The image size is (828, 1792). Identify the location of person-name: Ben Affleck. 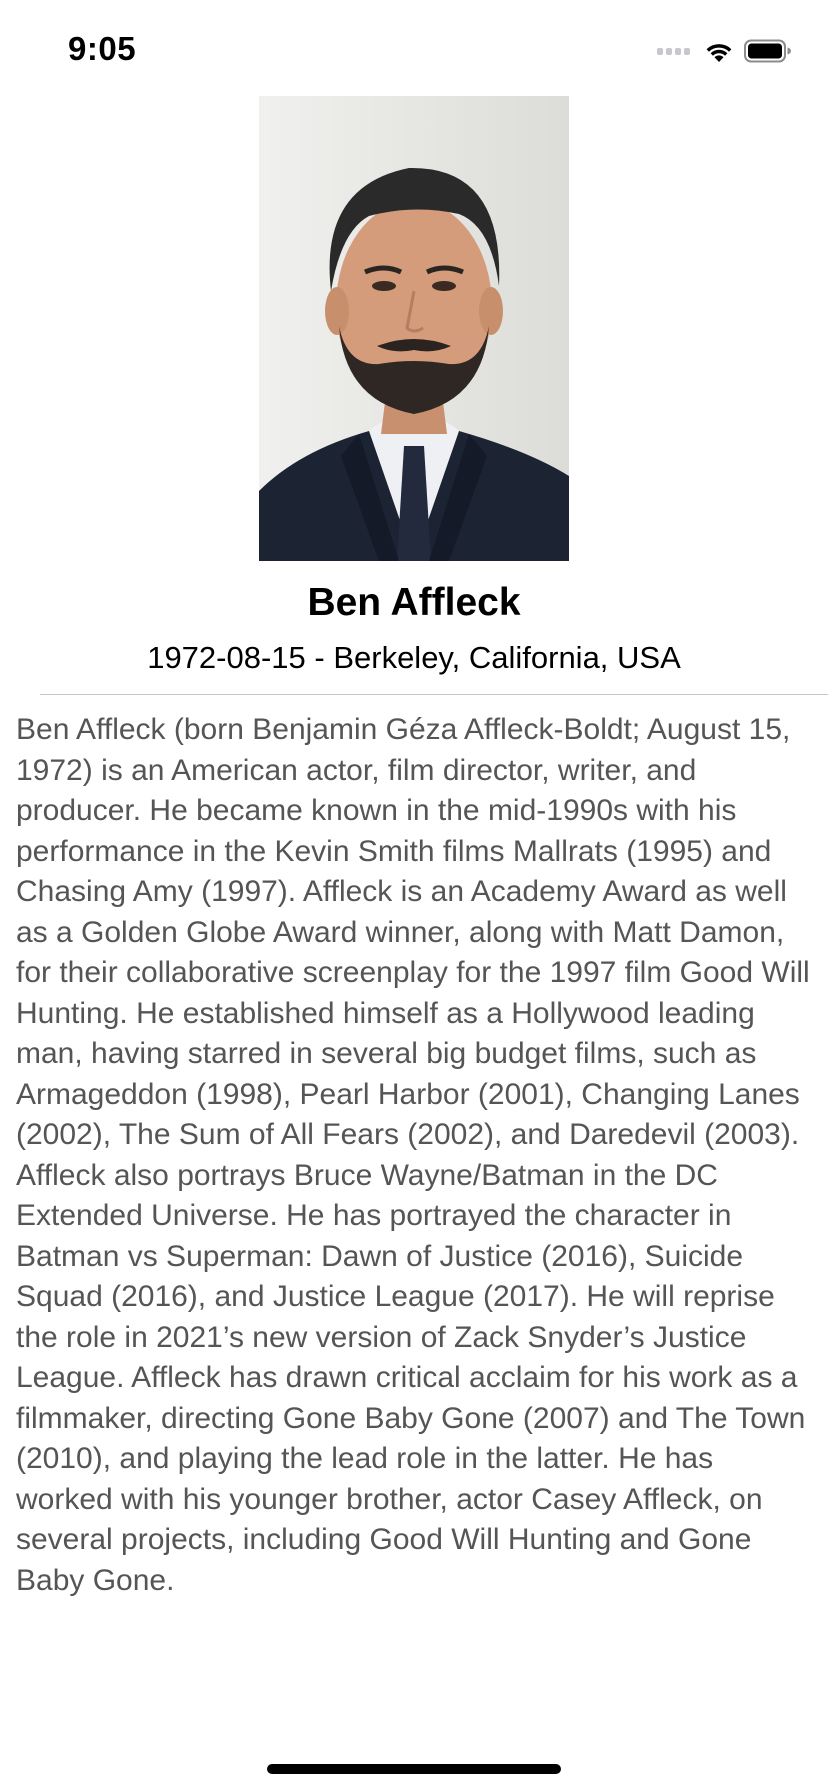
(414, 602).